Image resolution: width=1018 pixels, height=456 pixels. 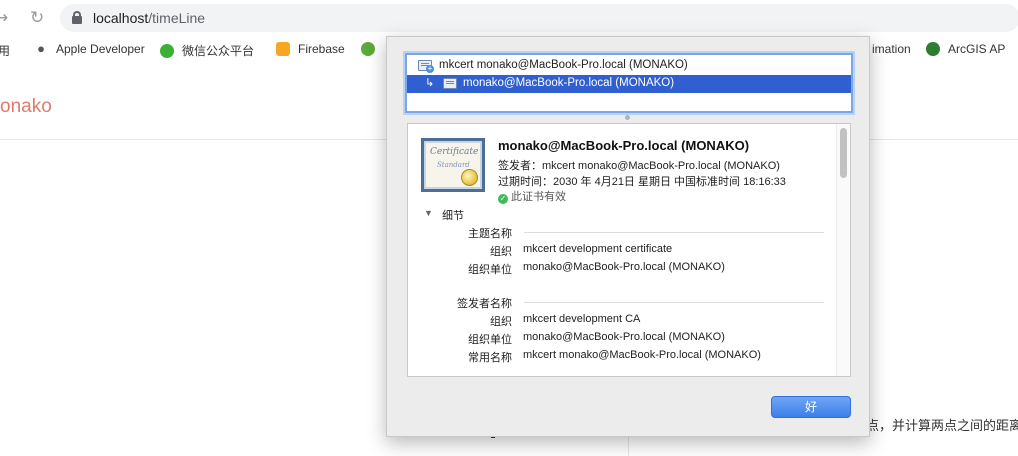 I want to click on bookmark-globe-icon, so click(x=368, y=49).